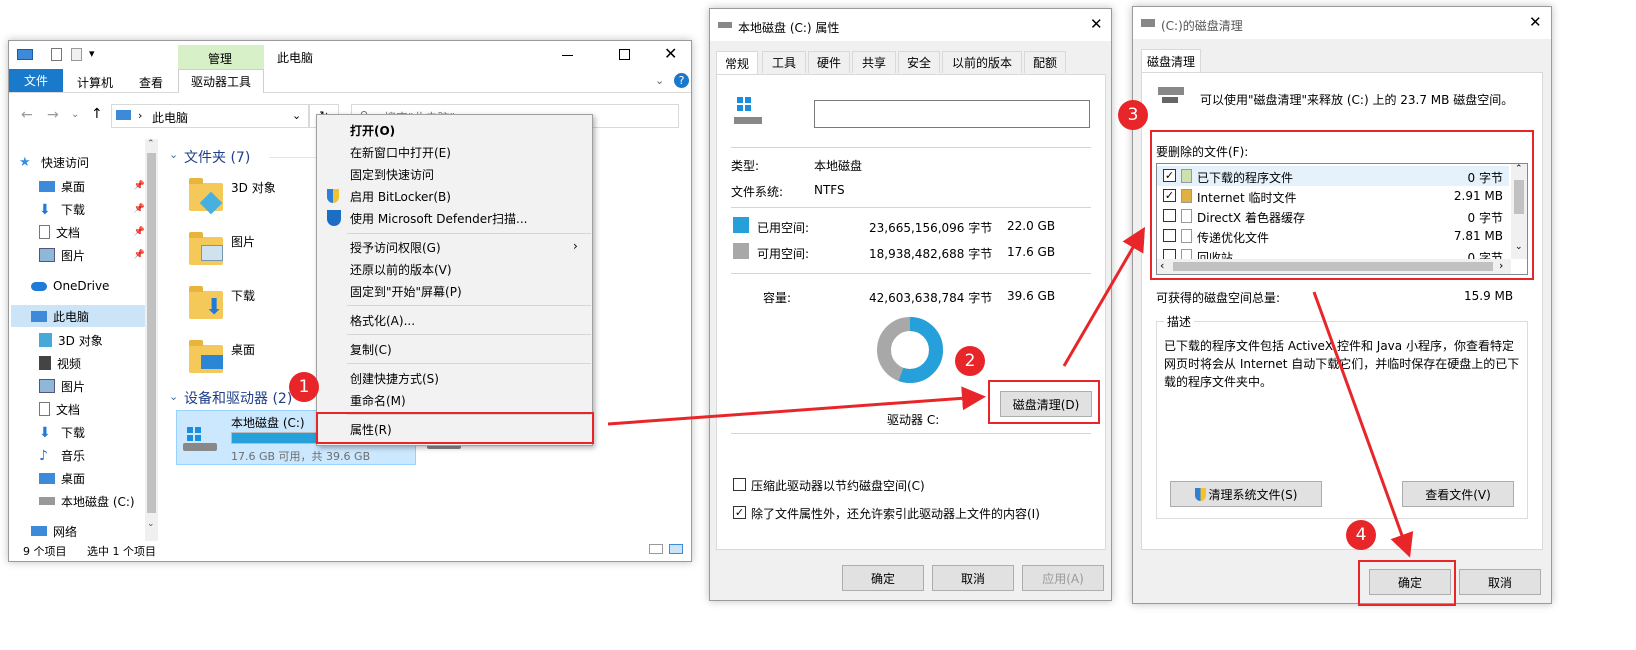  I want to click on arrow-to-ok-button, so click(1363, 424).